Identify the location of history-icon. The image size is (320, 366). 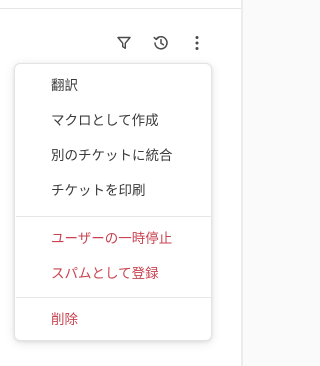
(161, 43).